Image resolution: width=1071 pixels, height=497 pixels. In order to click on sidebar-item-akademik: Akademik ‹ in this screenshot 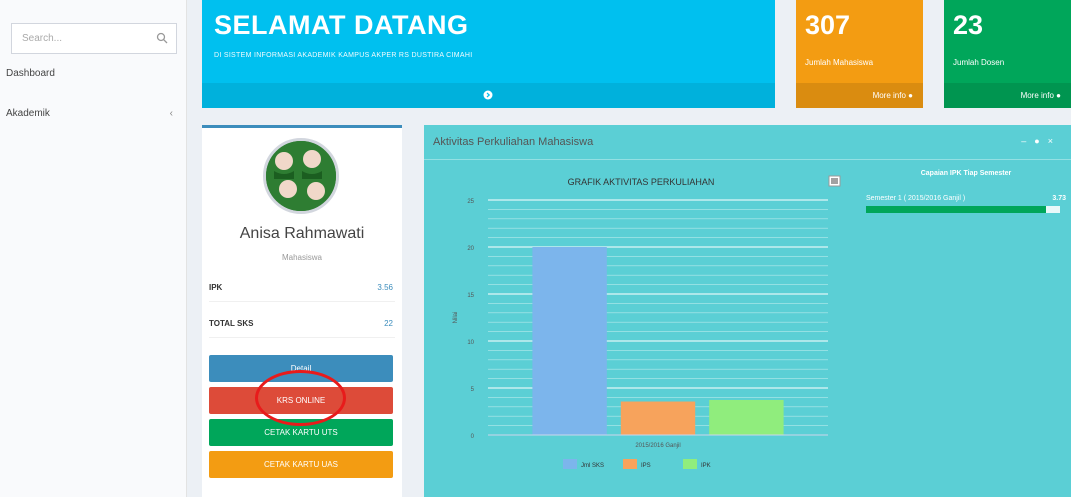, I will do `click(93, 114)`.